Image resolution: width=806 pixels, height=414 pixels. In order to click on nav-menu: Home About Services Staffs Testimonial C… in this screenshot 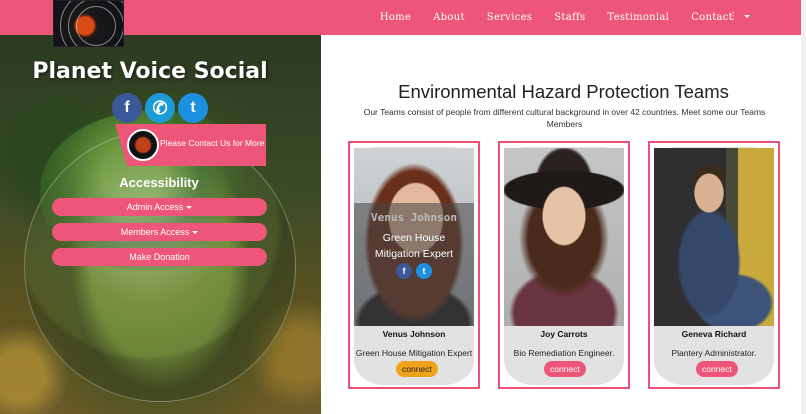, I will do `click(556, 17)`.